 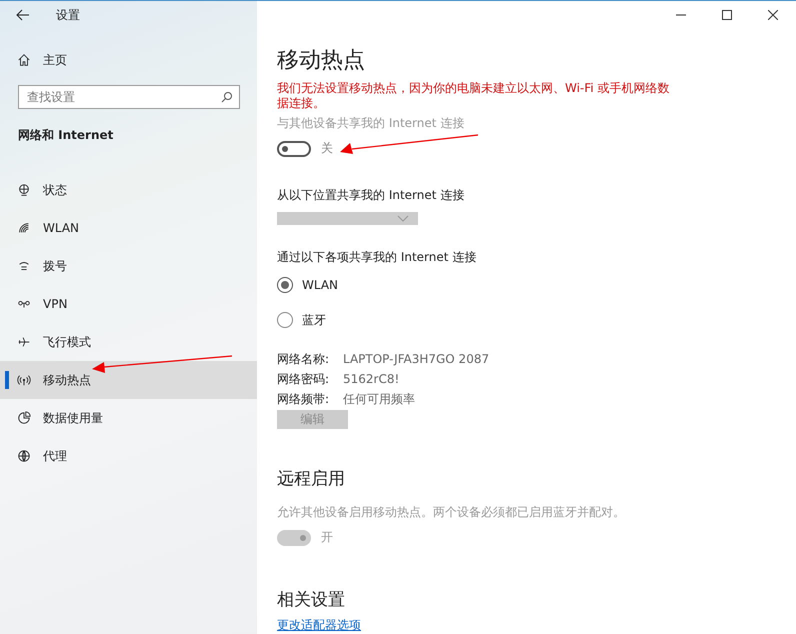 What do you see at coordinates (24, 60) in the screenshot?
I see `home-icon` at bounding box center [24, 60].